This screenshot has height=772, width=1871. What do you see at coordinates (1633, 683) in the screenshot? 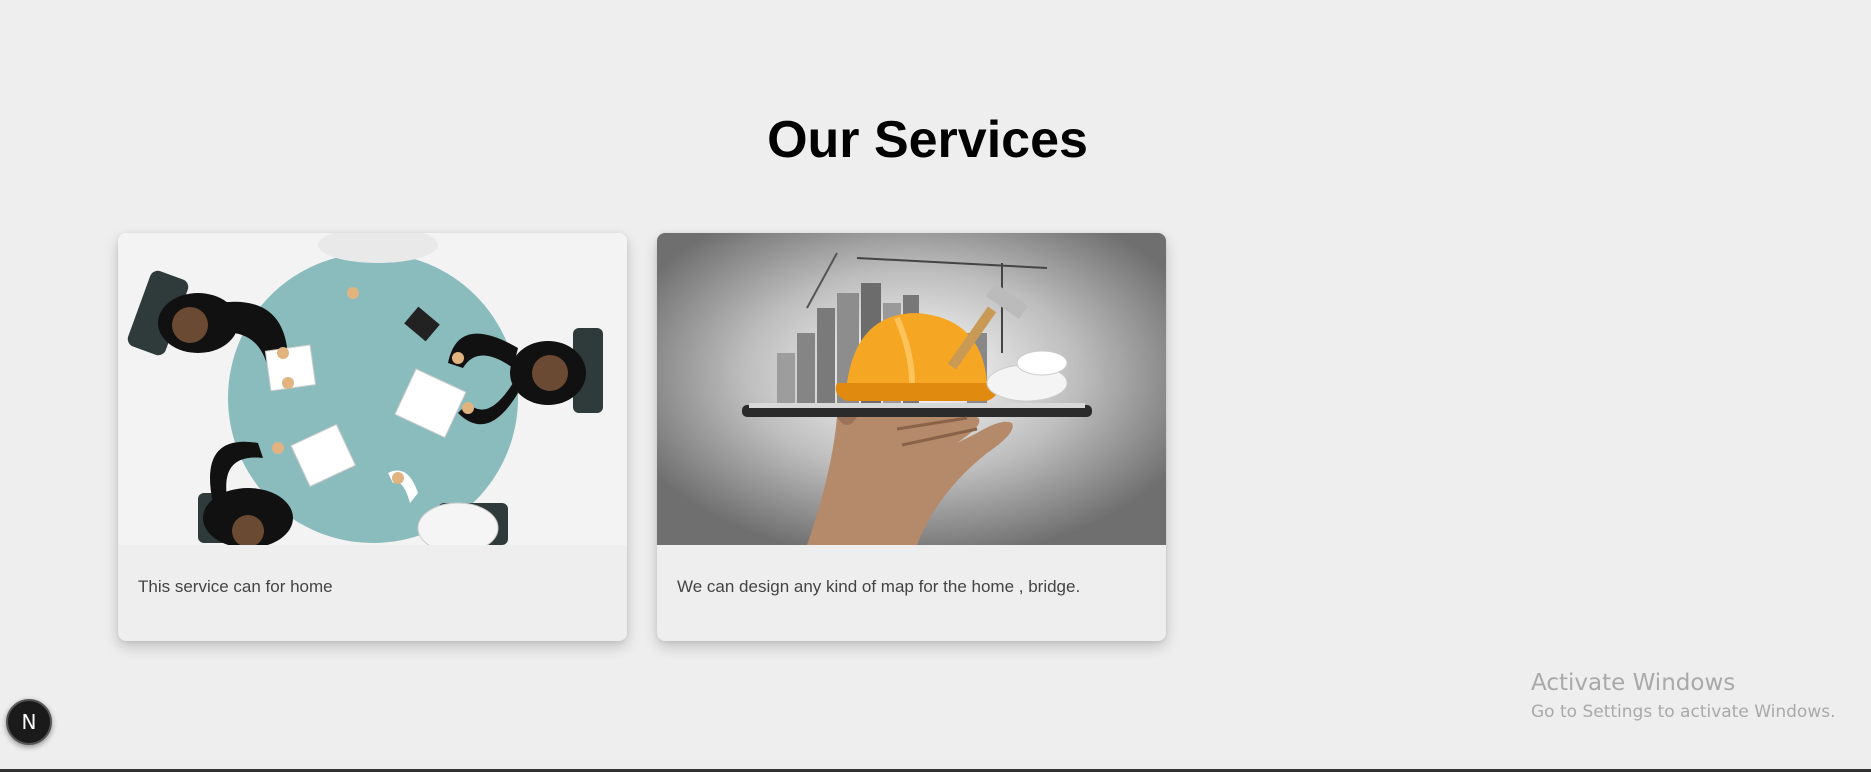
I see `watermark-title: Activate Windows` at bounding box center [1633, 683].